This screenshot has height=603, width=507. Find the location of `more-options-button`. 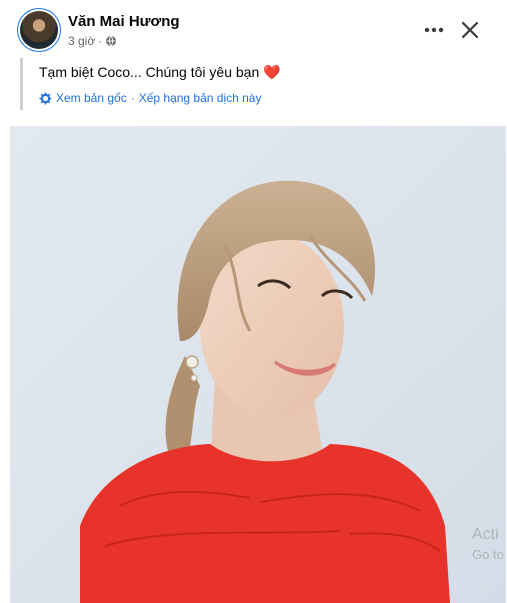

more-options-button is located at coordinates (434, 30).